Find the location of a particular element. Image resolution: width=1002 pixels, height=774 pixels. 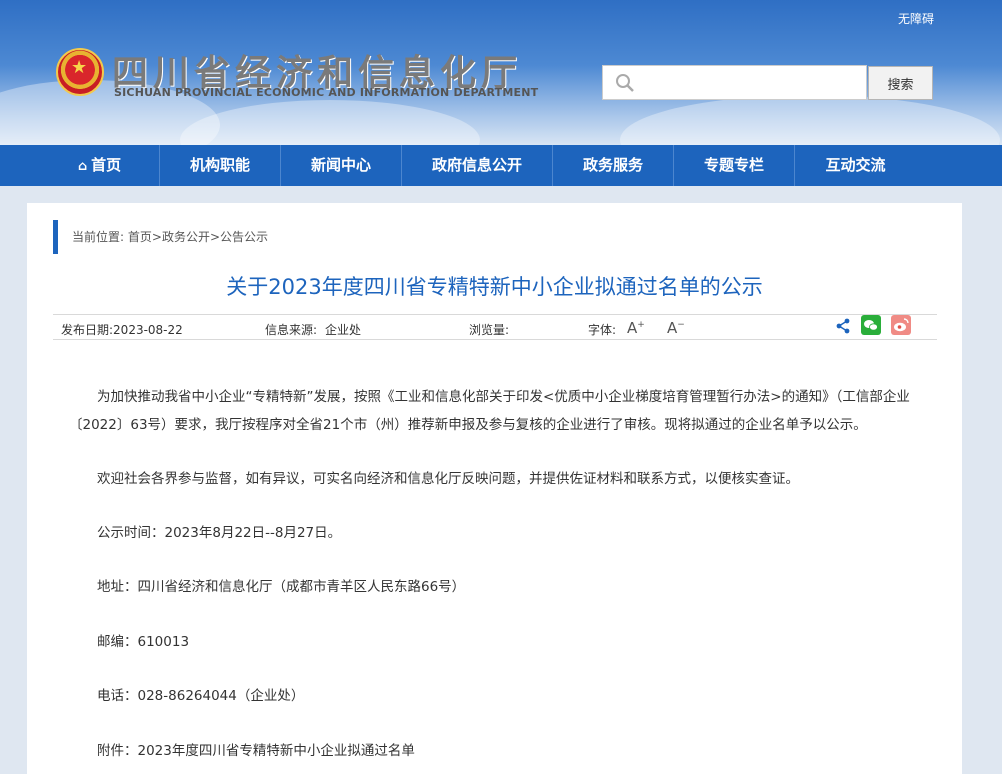

paragraph-period: 公示时间：2023年8月22日--8月27日。 is located at coordinates (219, 533).